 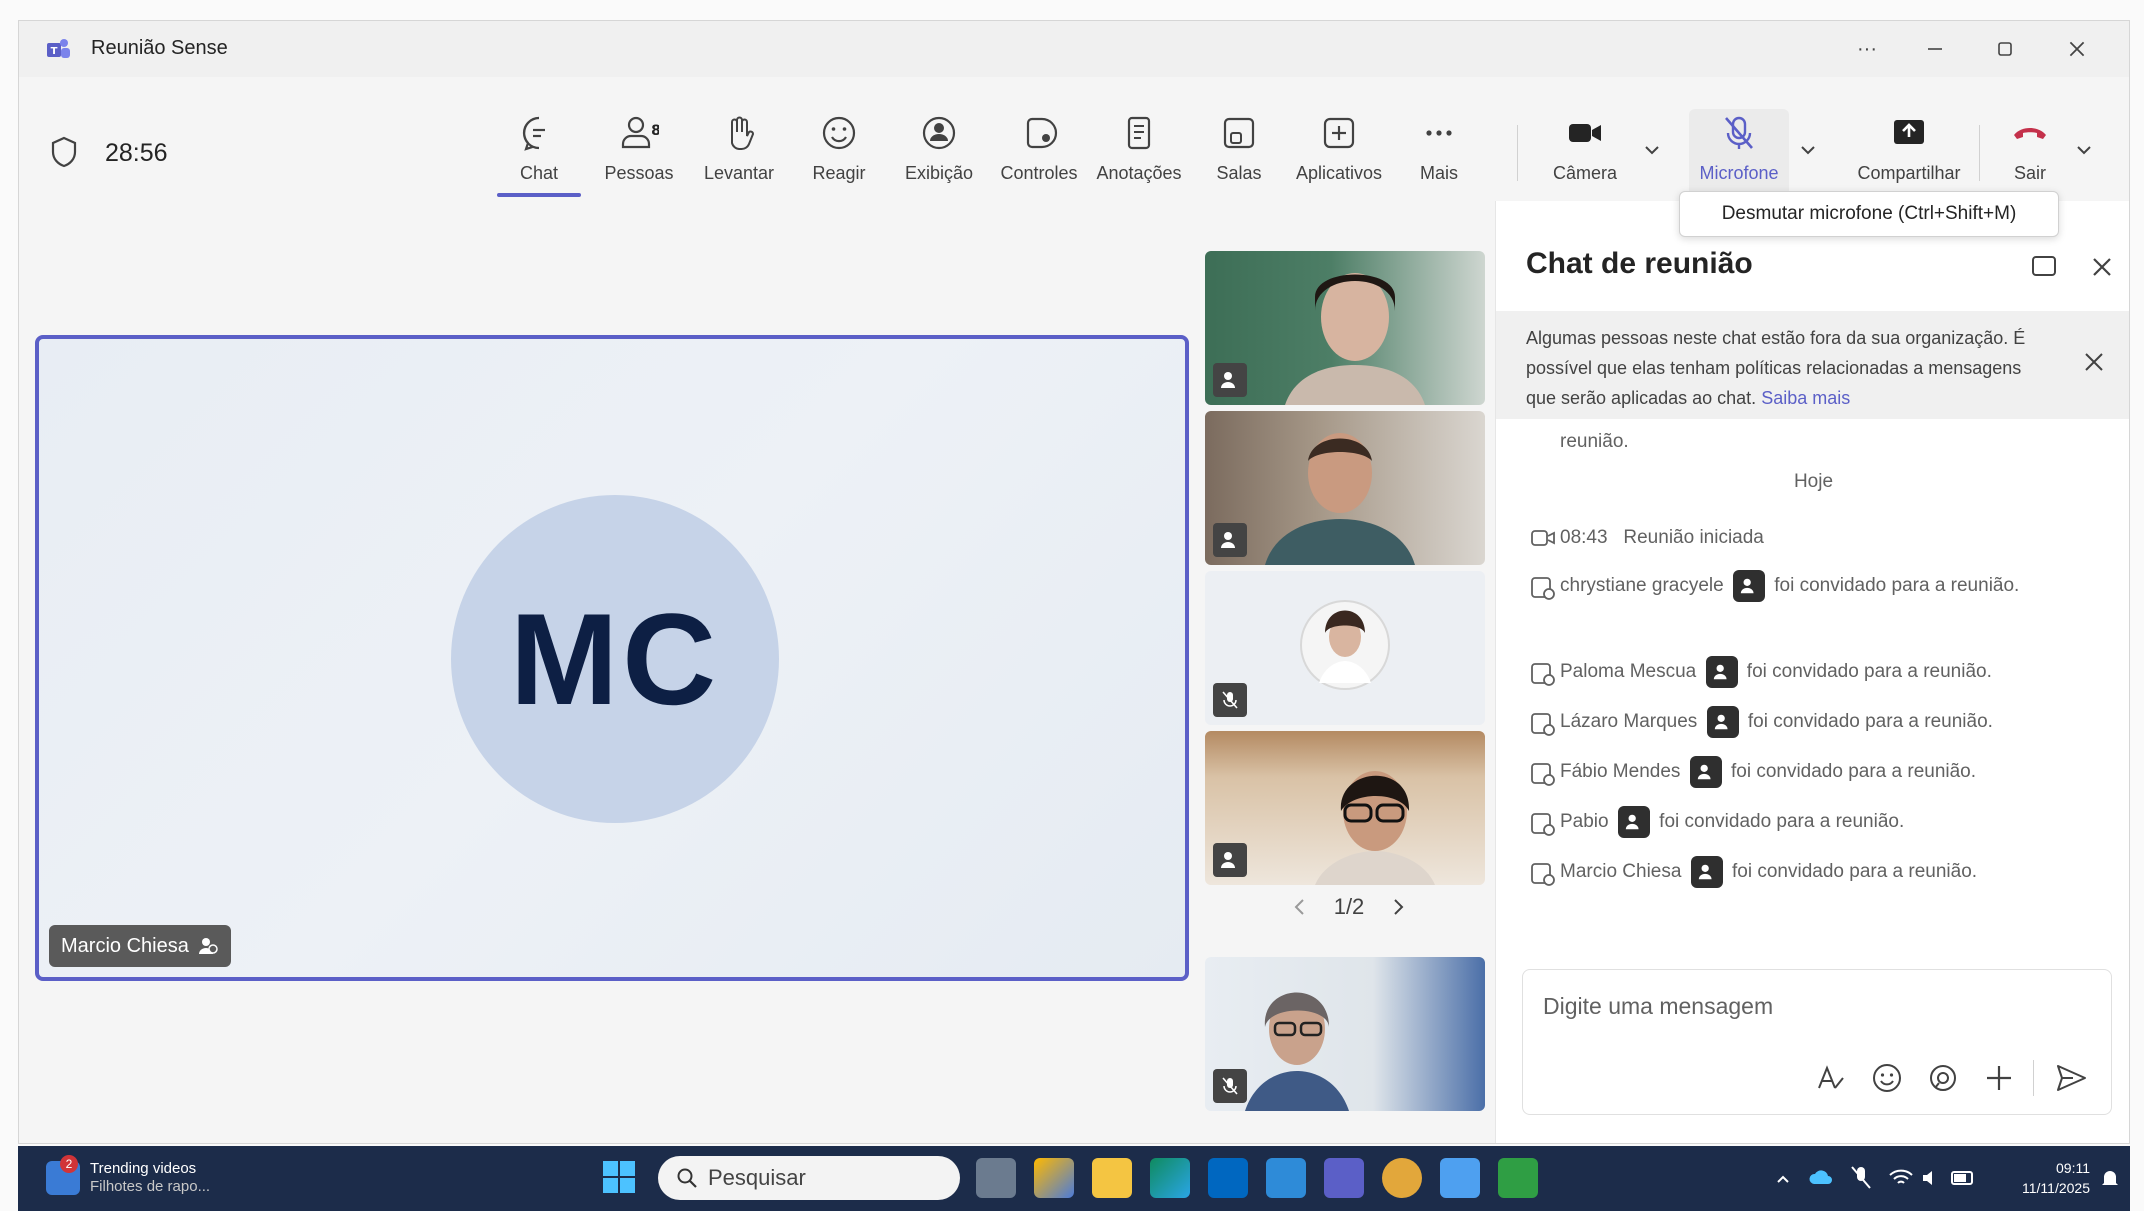 What do you see at coordinates (1867, 49) in the screenshot?
I see `window-more-button: ···` at bounding box center [1867, 49].